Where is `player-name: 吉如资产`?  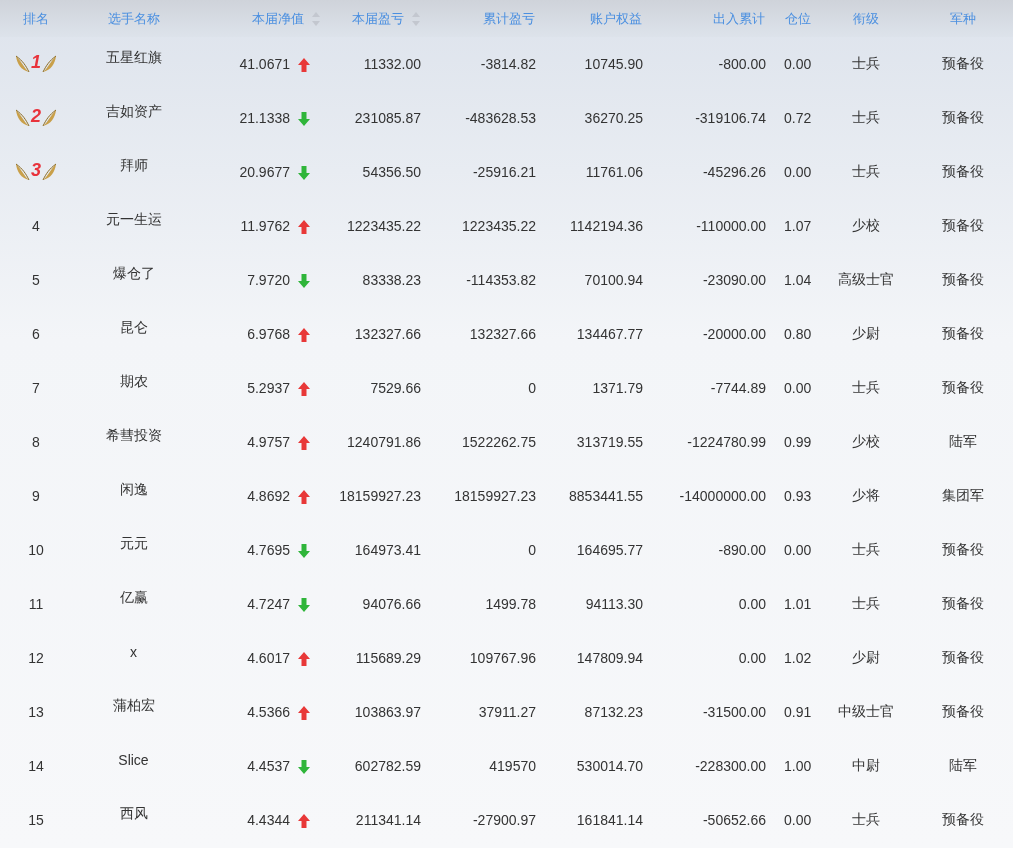 player-name: 吉如资产 is located at coordinates (133, 111).